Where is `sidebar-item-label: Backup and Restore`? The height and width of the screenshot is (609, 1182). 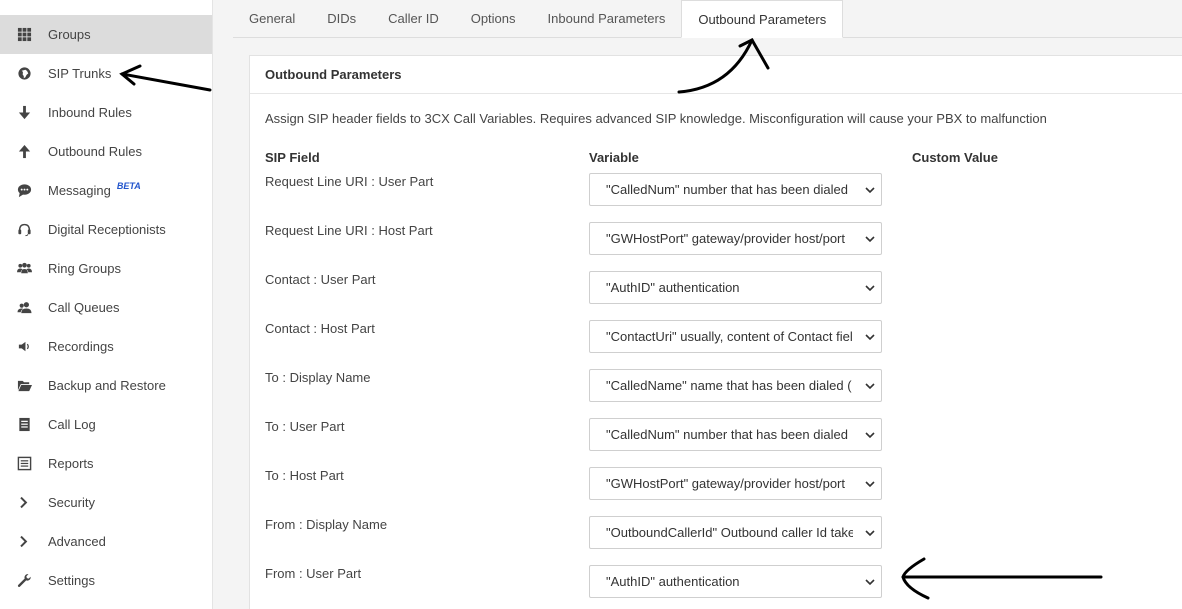
sidebar-item-label: Backup and Restore is located at coordinates (107, 385).